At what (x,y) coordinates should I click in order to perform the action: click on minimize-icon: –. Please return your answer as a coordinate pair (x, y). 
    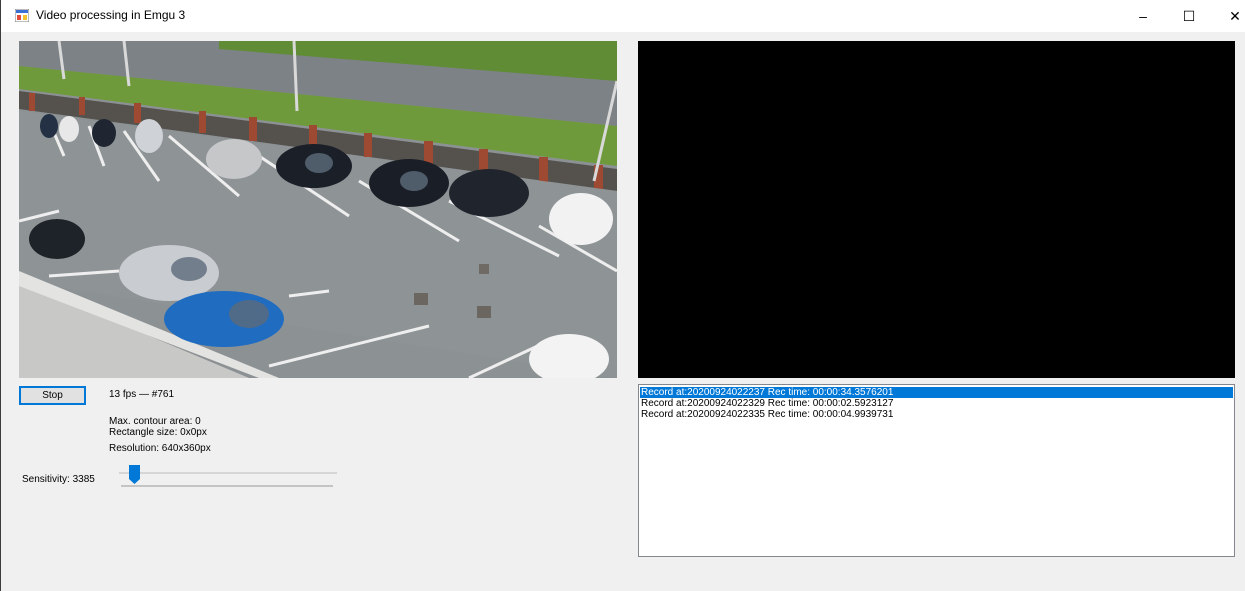
    Looking at the image, I should click on (1143, 16).